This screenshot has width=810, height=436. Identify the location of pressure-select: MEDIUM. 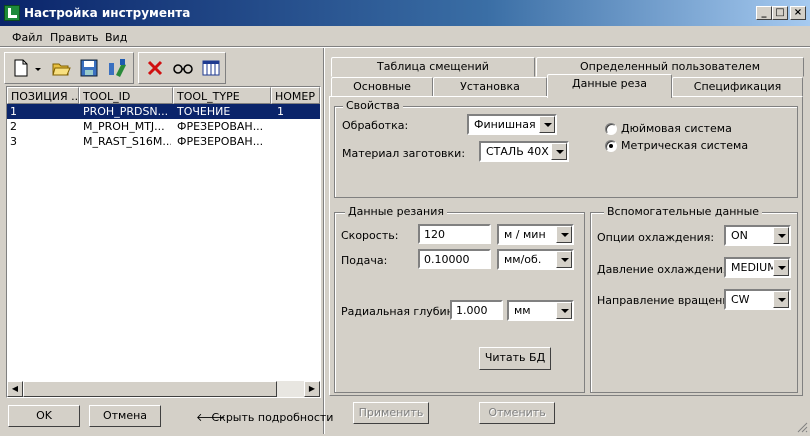
(757, 267).